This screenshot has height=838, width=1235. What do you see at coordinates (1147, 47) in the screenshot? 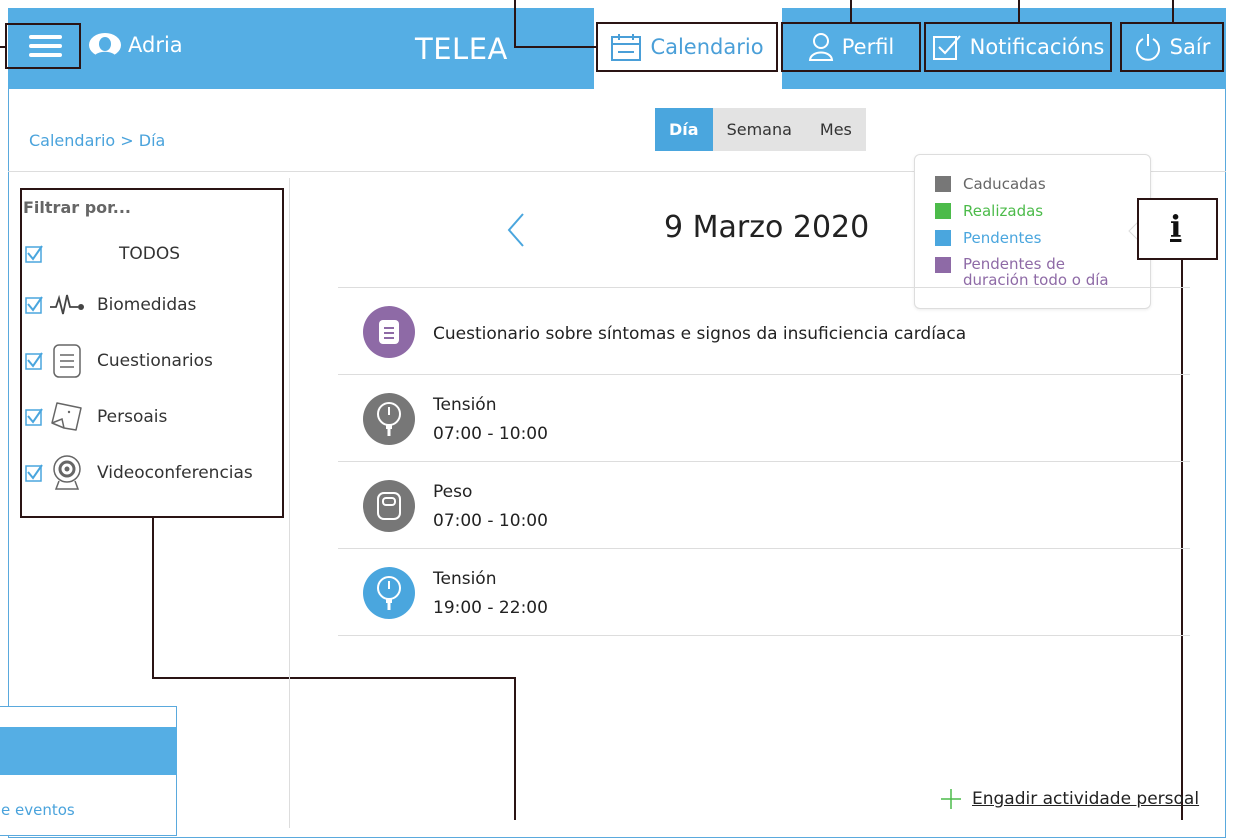
I see `power-icon` at bounding box center [1147, 47].